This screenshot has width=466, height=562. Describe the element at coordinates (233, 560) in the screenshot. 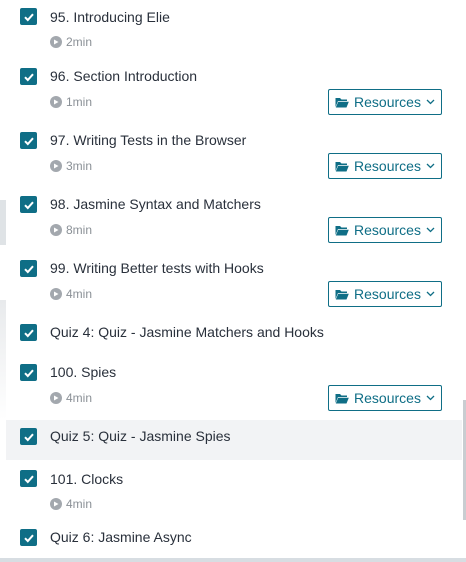

I see `bottom-border` at that location.